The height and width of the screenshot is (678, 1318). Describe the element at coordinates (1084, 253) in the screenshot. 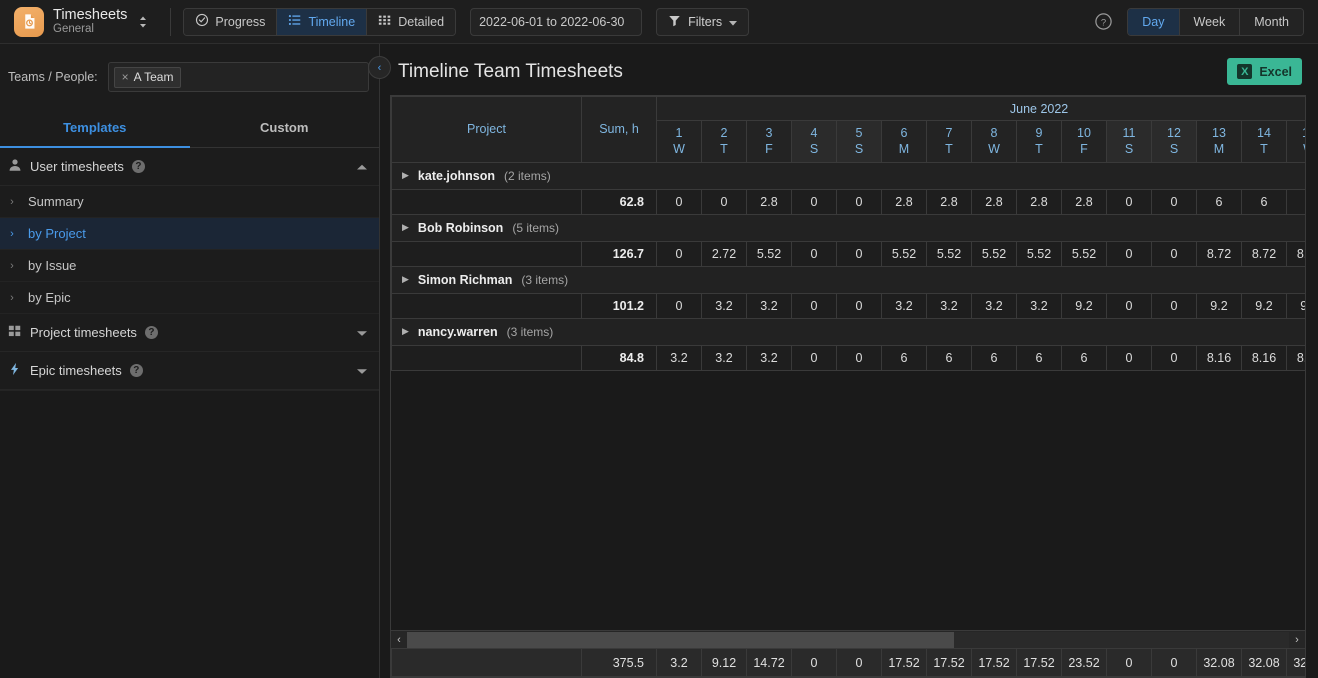

I see `hours-cell-d10: 5.52` at that location.